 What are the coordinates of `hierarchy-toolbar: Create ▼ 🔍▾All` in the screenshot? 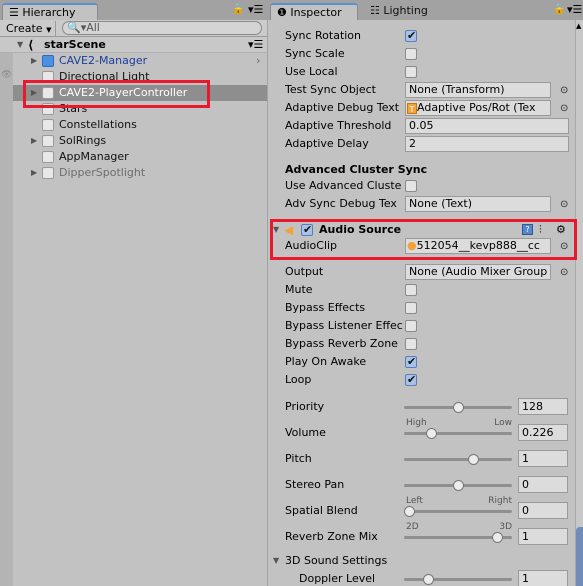 It's located at (133, 28).